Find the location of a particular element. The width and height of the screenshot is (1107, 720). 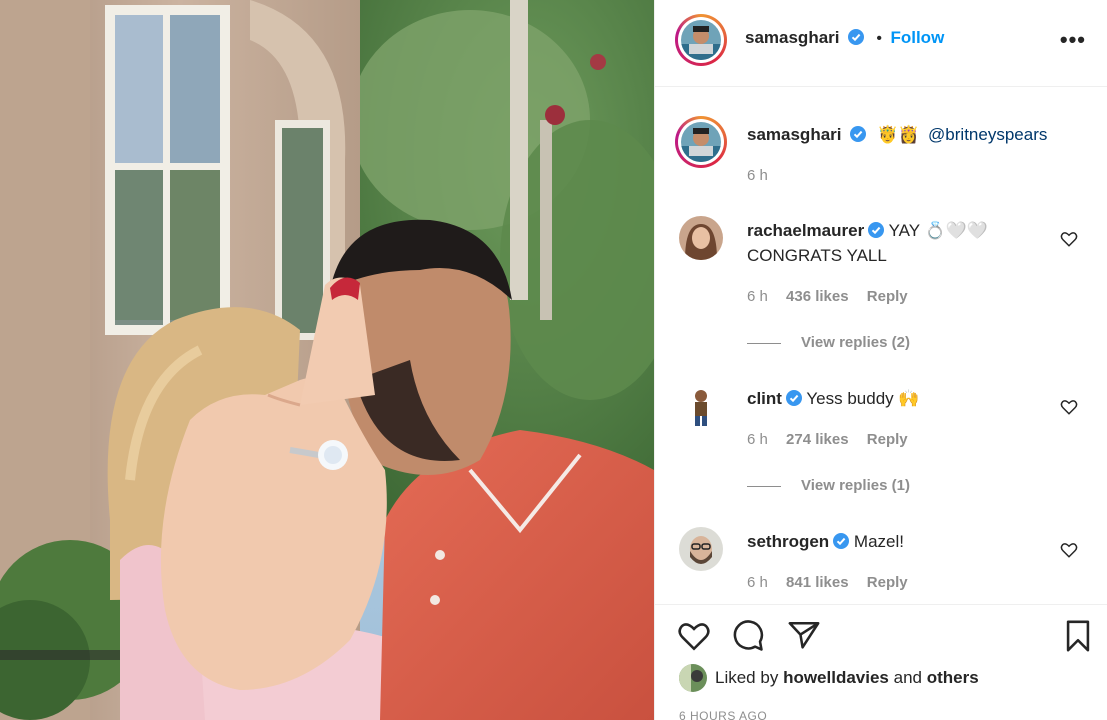

caption-username: samasghari is located at coordinates (794, 134).